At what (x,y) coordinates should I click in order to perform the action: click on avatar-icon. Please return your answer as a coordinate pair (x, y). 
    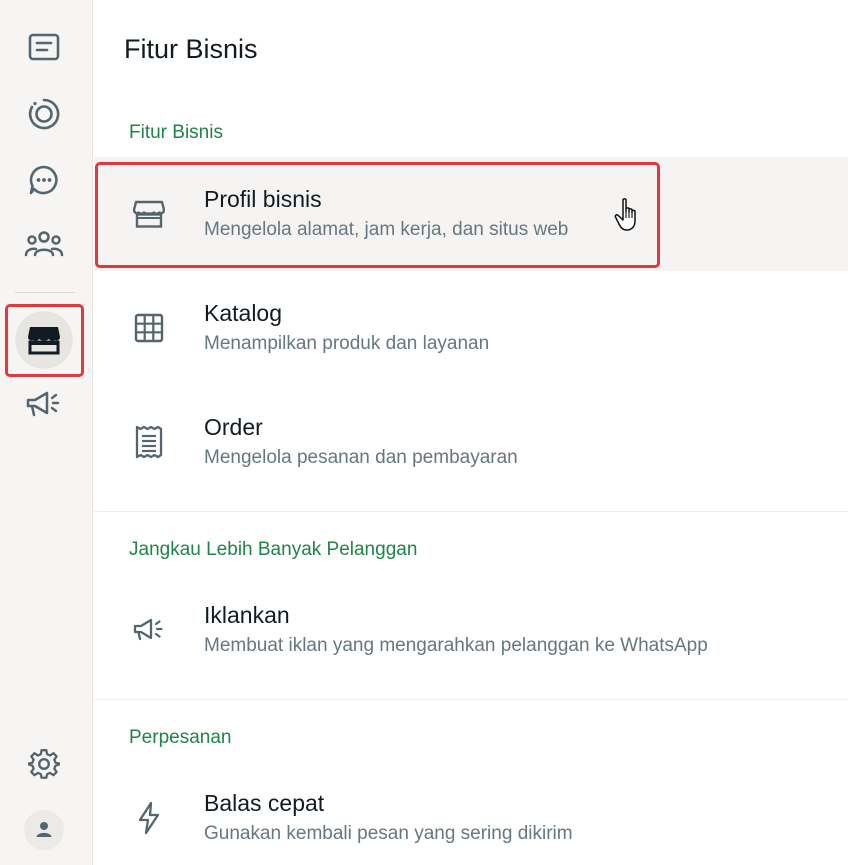
    Looking at the image, I should click on (44, 830).